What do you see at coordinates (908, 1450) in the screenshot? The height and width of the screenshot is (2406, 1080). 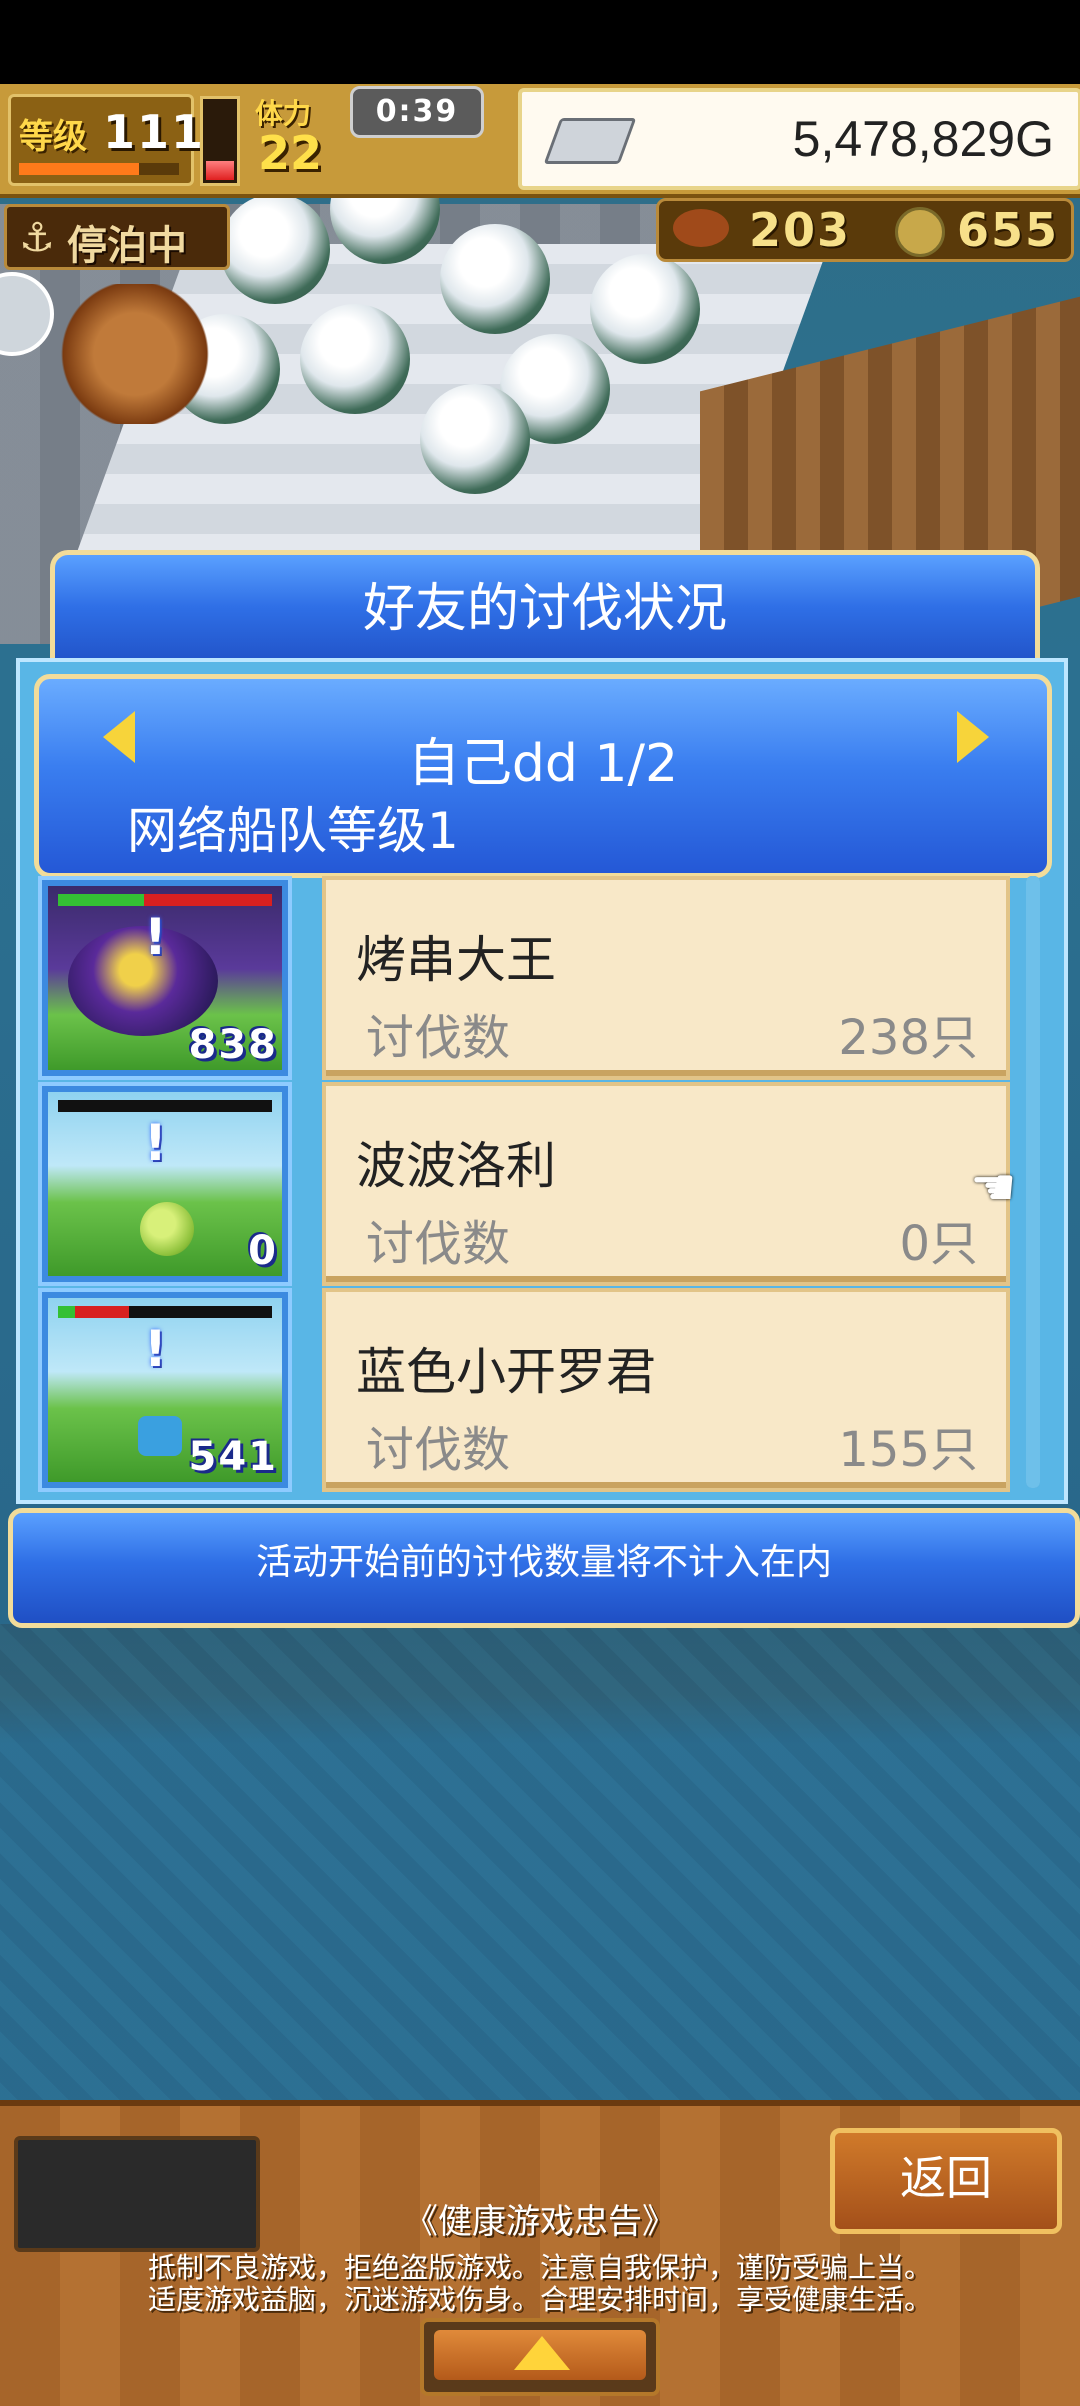 I see `hunt-count-value: 155只` at bounding box center [908, 1450].